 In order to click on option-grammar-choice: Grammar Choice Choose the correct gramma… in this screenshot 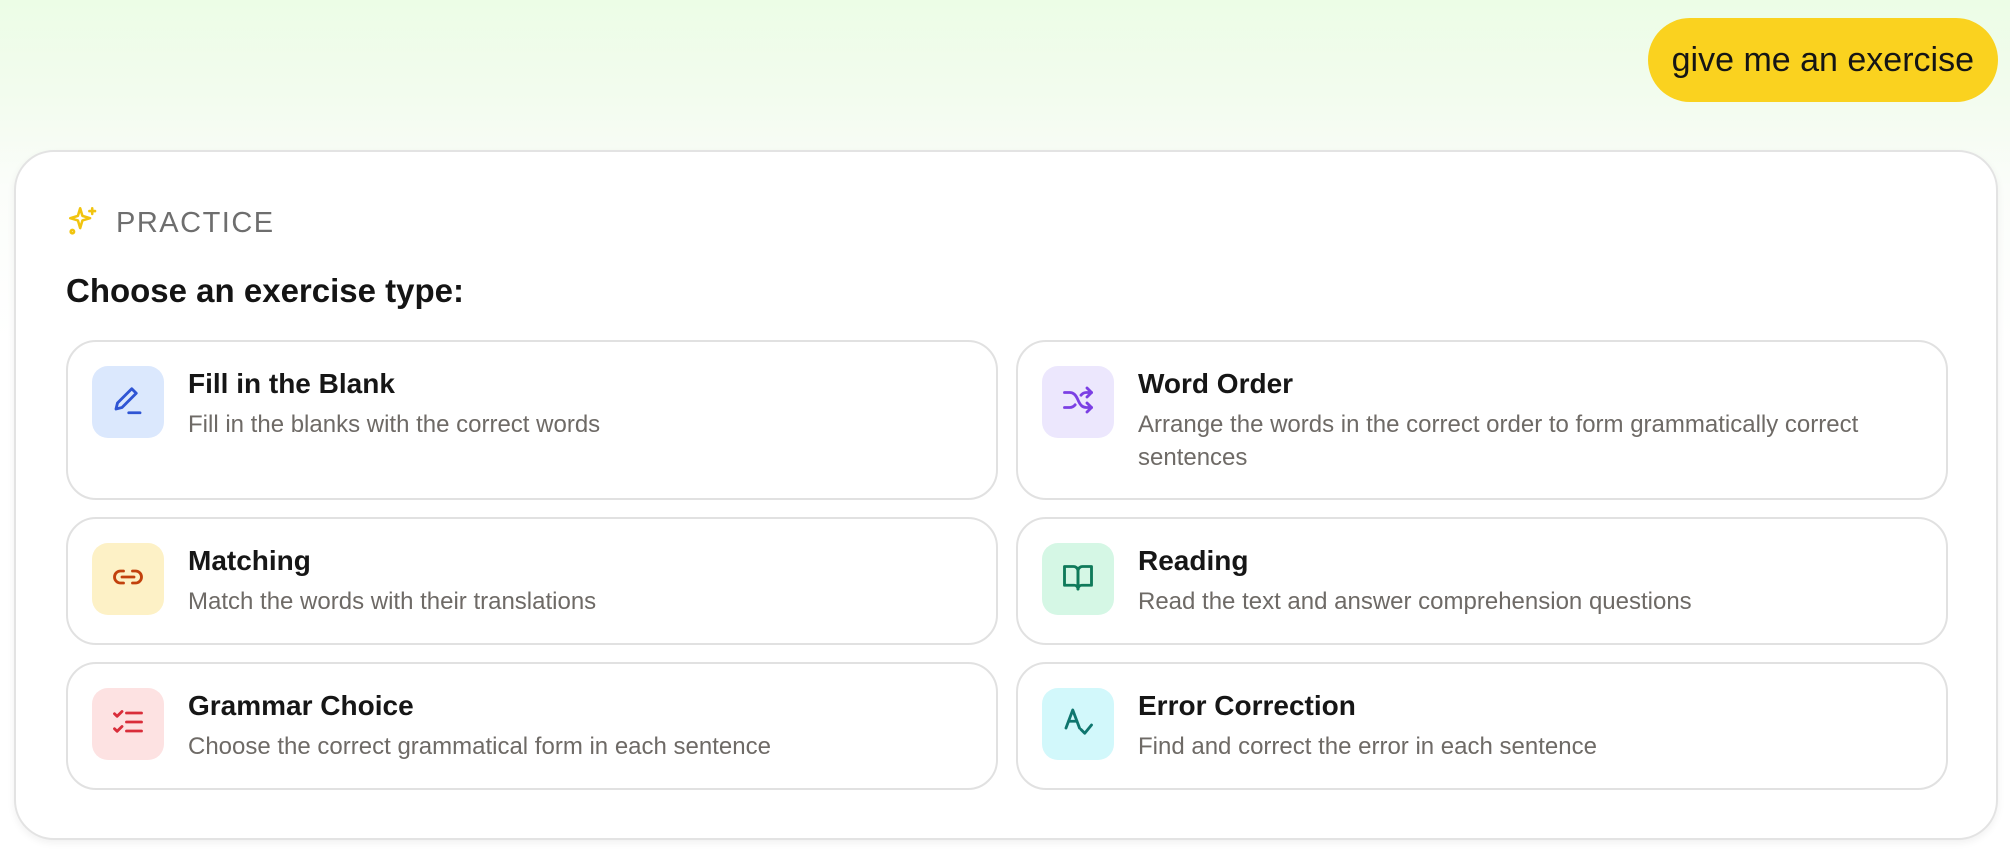, I will do `click(532, 726)`.